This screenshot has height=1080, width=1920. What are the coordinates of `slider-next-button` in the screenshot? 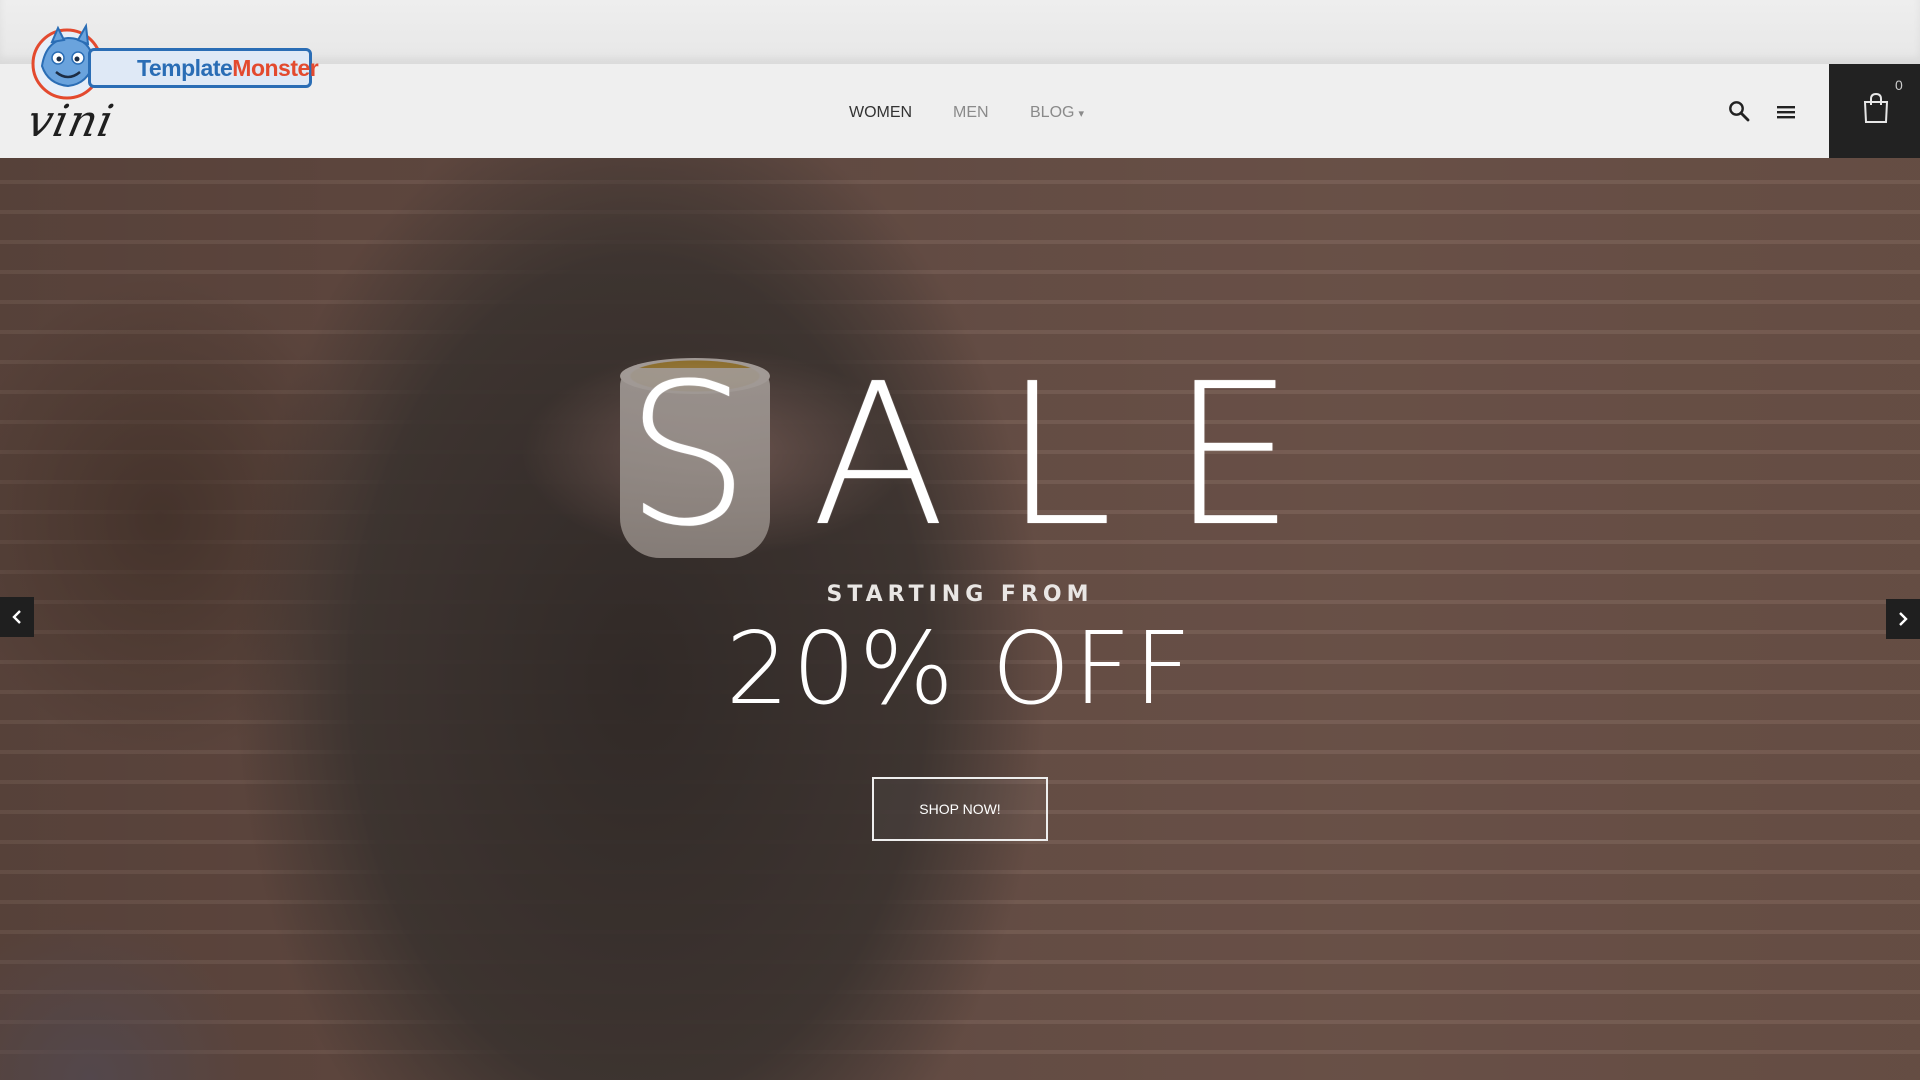 It's located at (1903, 619).